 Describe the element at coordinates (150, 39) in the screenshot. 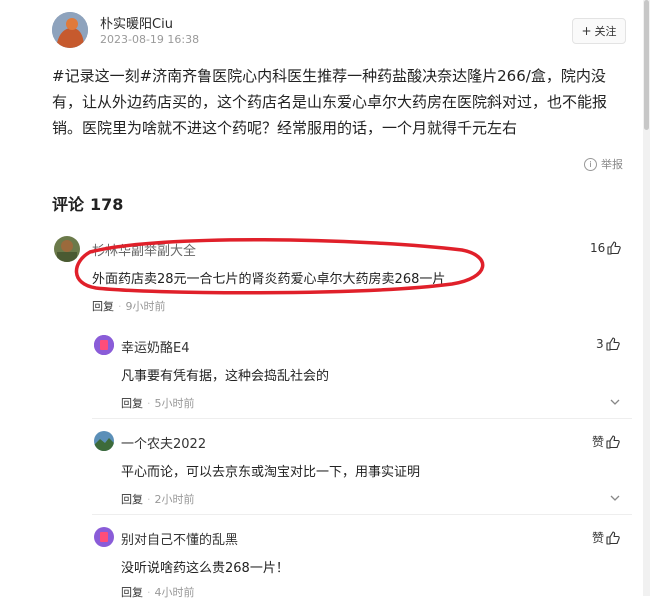

I see `post-time: 2023-08-19 16:38` at that location.